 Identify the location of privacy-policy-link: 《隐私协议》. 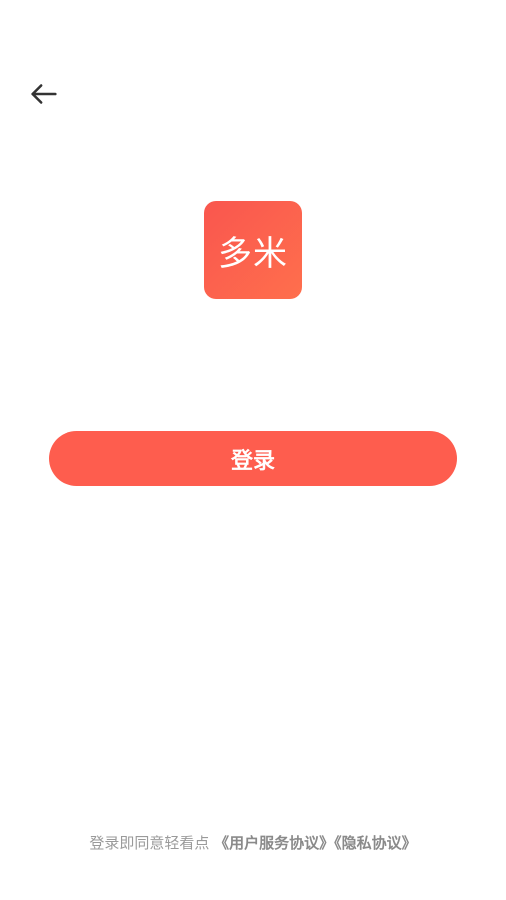
(375, 843).